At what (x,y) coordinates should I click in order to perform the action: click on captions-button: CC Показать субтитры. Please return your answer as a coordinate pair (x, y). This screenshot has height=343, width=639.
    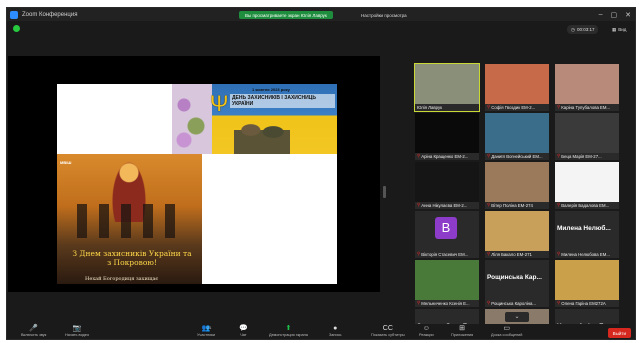
    Looking at the image, I should click on (388, 331).